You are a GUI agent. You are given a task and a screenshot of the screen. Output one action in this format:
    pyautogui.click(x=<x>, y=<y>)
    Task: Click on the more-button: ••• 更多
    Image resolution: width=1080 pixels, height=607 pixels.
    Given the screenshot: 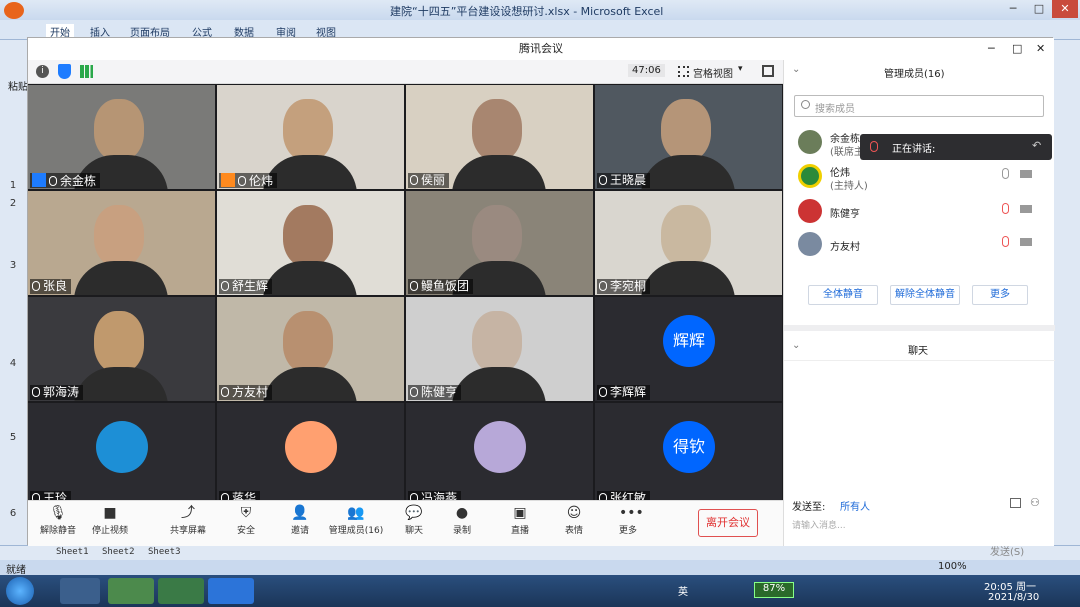 What is the action you would take?
    pyautogui.click(x=628, y=520)
    